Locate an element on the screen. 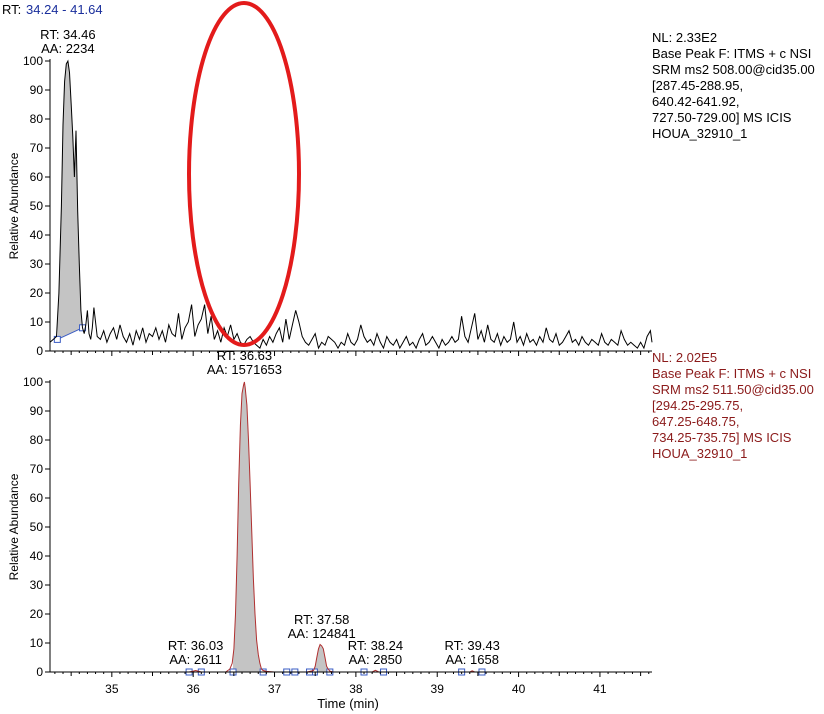  trace-info-line-1-6: HOUA_32910_1 is located at coordinates (699, 453).